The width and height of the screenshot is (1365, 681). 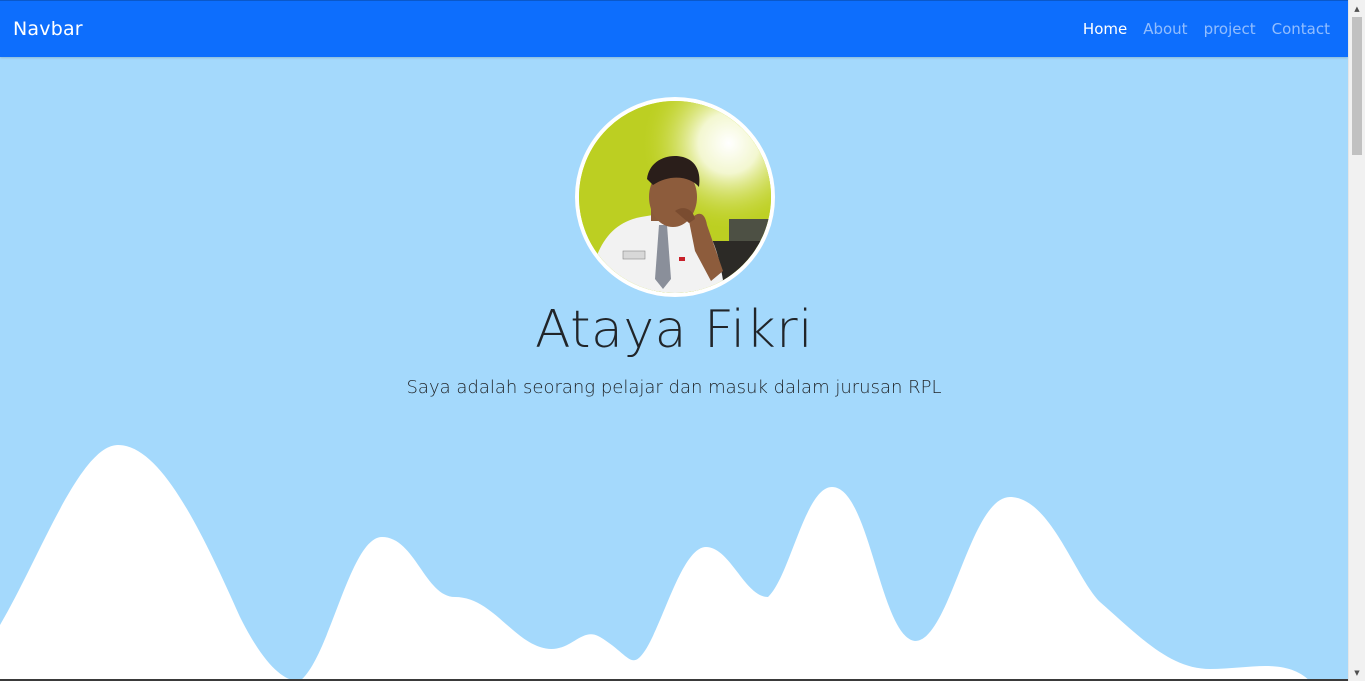 What do you see at coordinates (1165, 29) in the screenshot?
I see `nav-link-about: About` at bounding box center [1165, 29].